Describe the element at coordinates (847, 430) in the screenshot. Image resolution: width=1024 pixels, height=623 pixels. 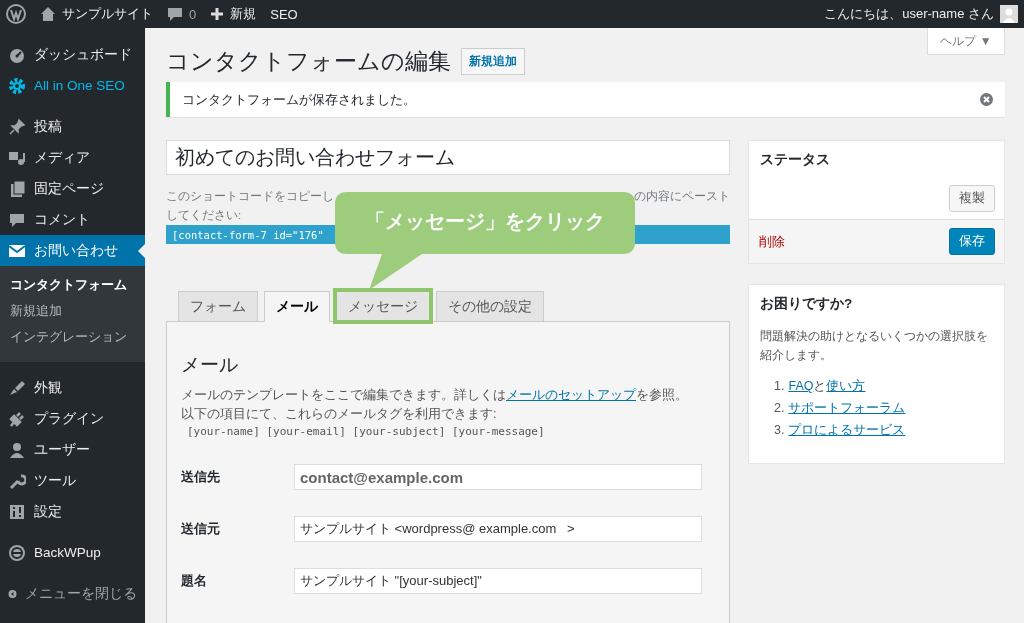
I see `help-link: プロによるサービス` at that location.